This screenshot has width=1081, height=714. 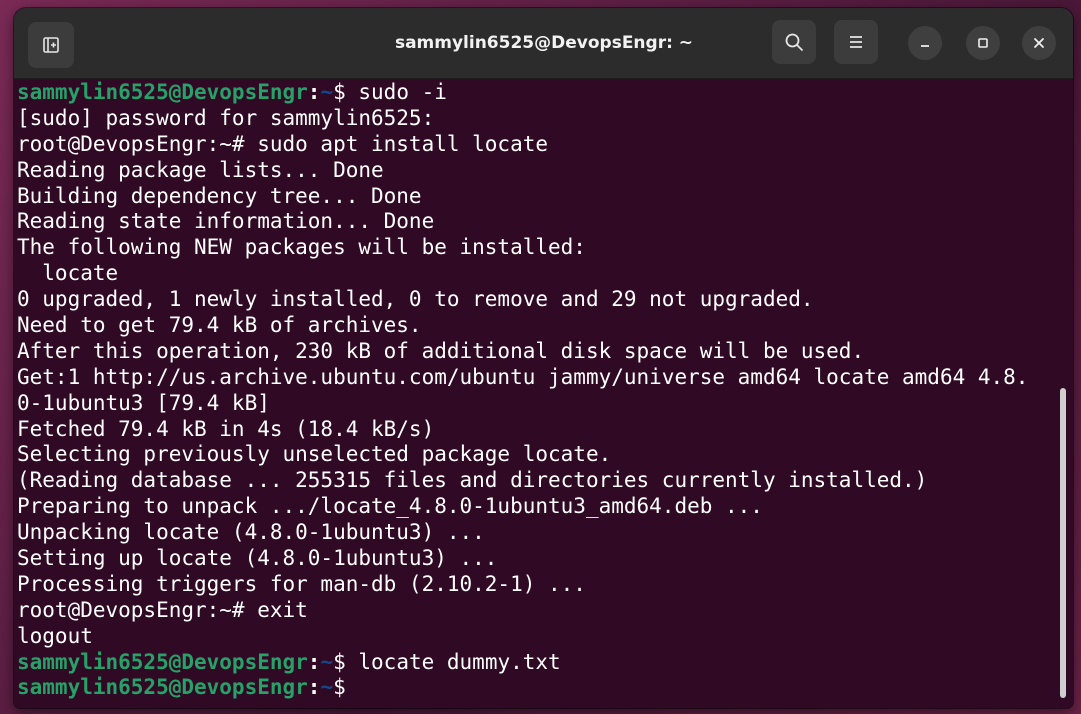 I want to click on new-tab-icon, so click(x=51, y=45).